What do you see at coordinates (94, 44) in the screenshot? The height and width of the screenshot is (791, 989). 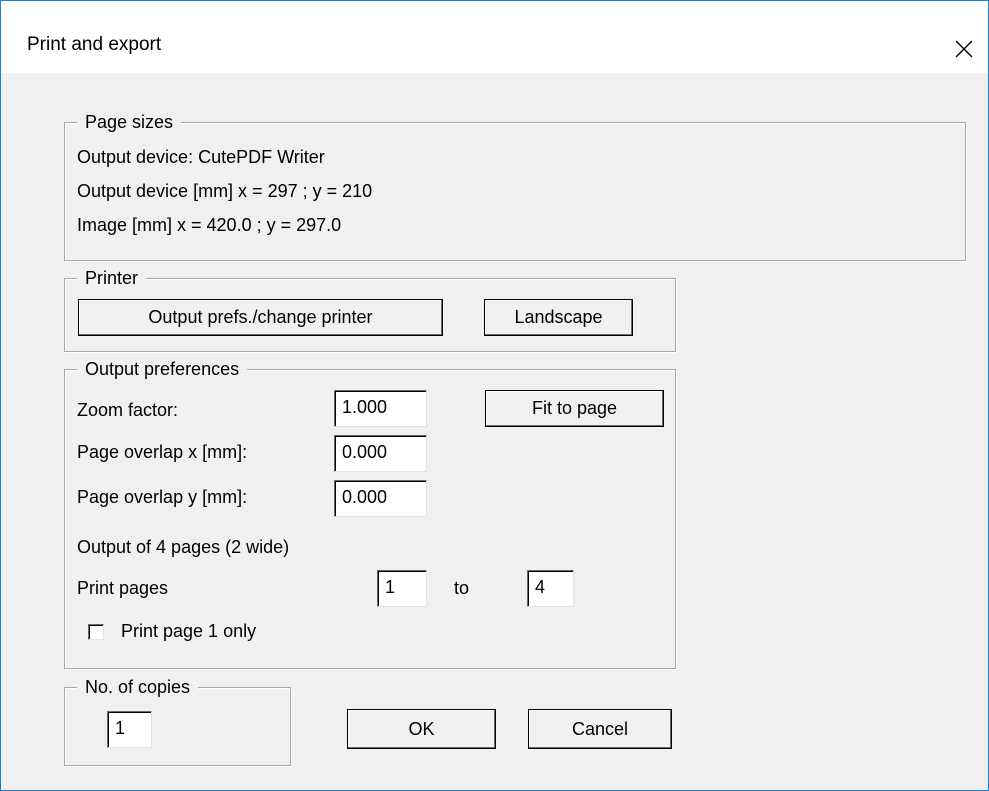 I see `dialog-title: Print and export` at bounding box center [94, 44].